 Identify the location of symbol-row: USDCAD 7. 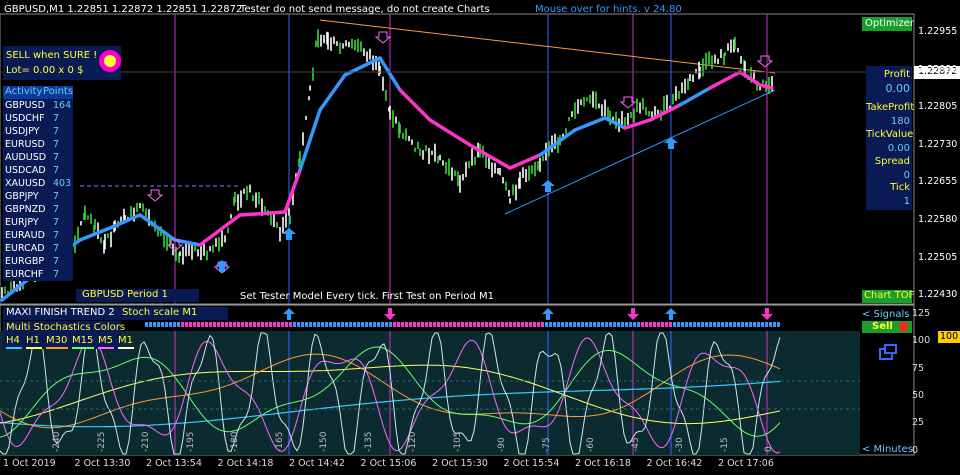
(38, 170).